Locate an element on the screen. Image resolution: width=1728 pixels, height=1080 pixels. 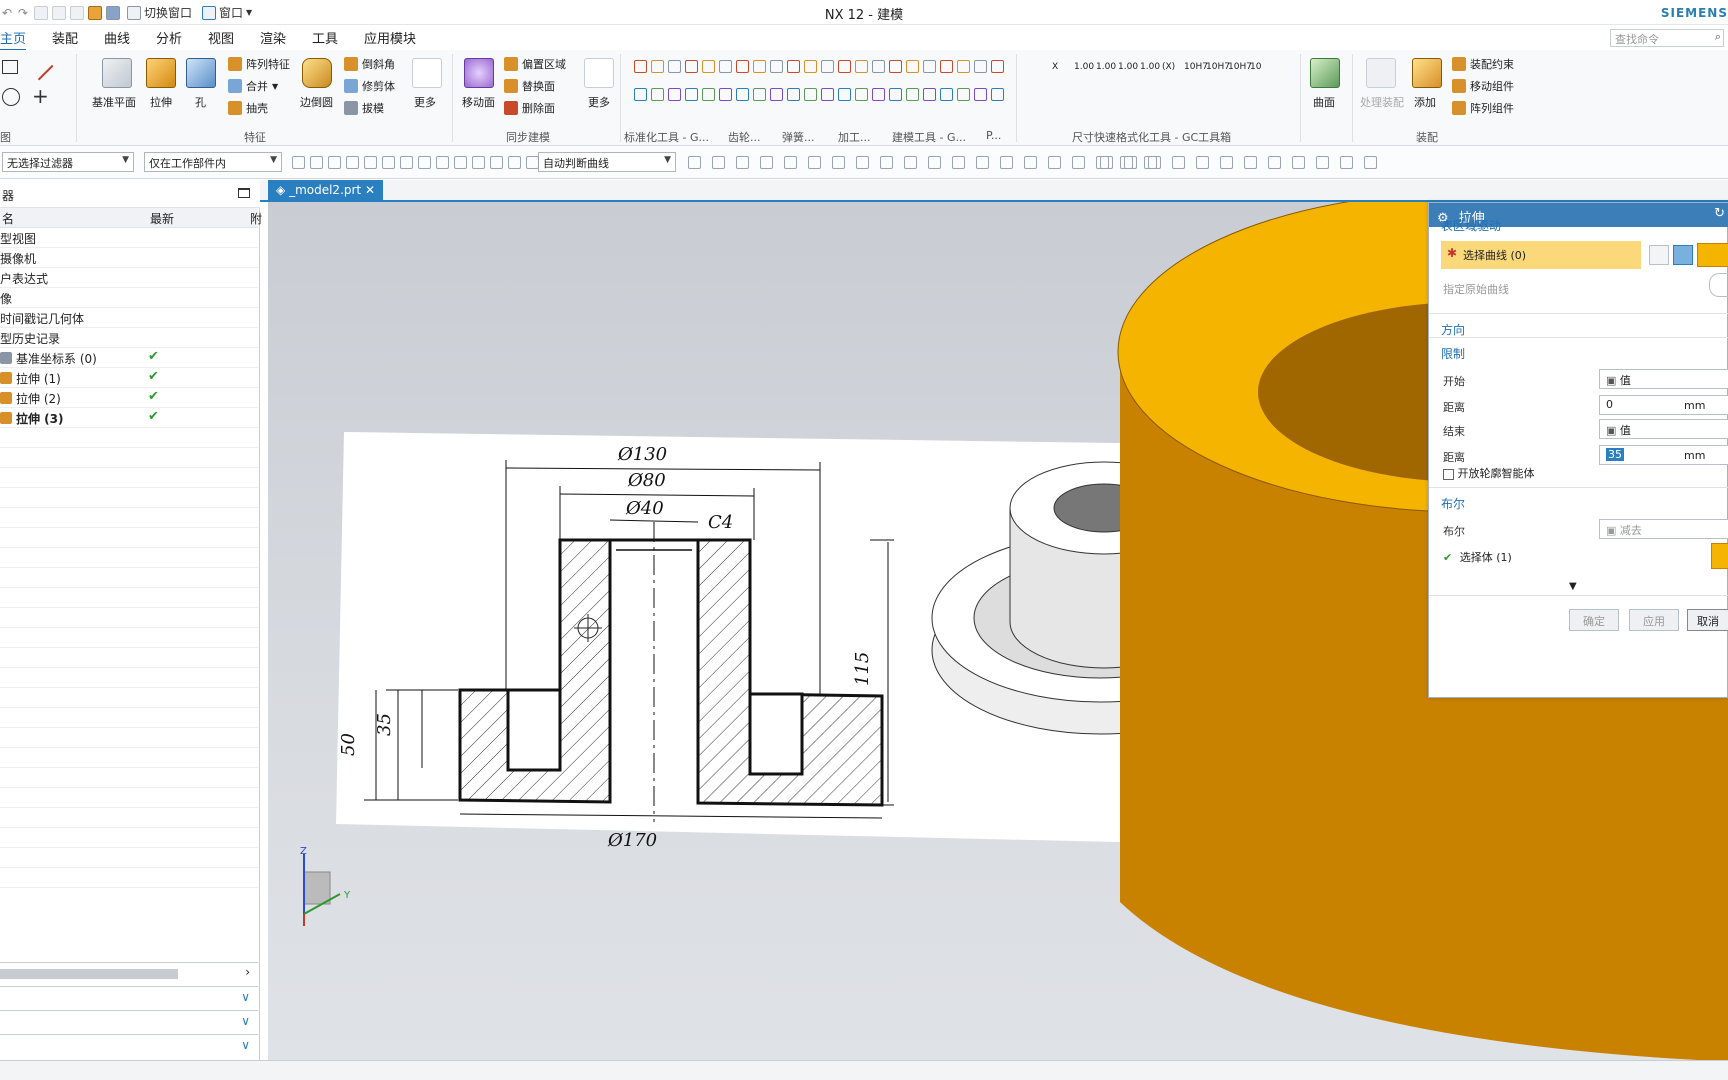
open-profile-checkbox-row: 开放轮廓智能体 is located at coordinates (1489, 473).